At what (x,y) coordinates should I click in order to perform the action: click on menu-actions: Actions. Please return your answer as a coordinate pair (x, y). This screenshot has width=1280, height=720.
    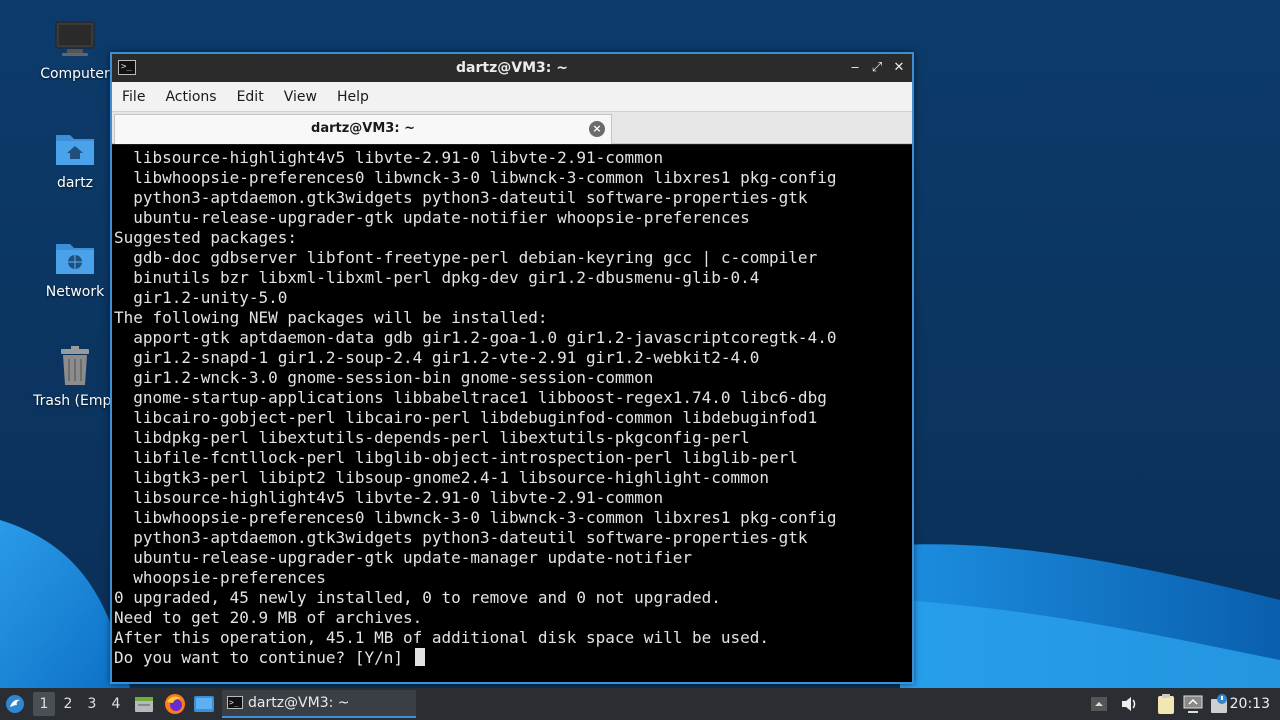
    Looking at the image, I should click on (190, 97).